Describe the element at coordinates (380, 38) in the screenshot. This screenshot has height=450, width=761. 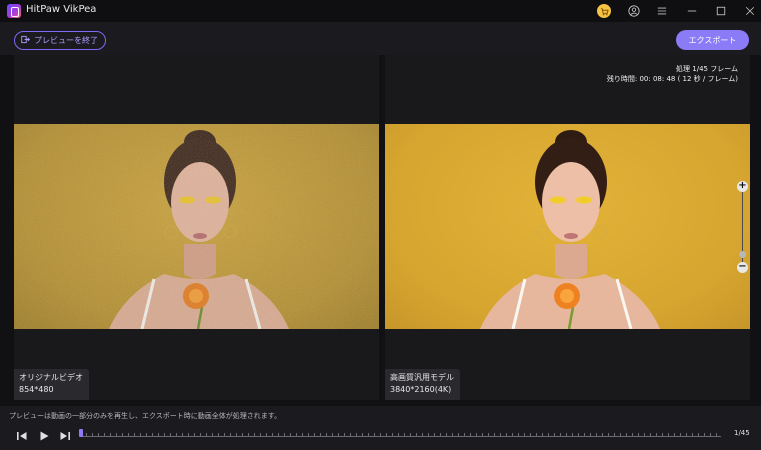
I see `top-toolbar: プレビューを終了 エクスポート` at that location.